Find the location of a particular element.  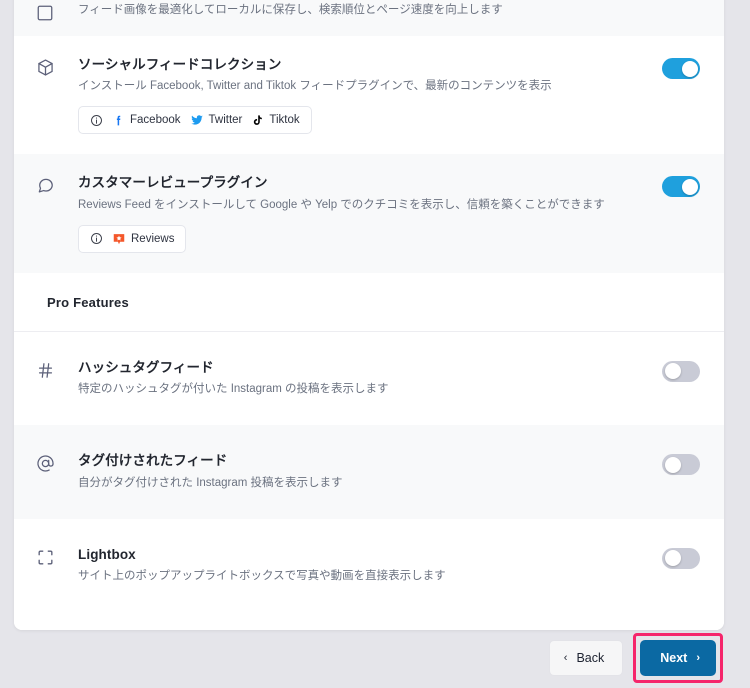

chip-label: Facebook is located at coordinates (155, 120).